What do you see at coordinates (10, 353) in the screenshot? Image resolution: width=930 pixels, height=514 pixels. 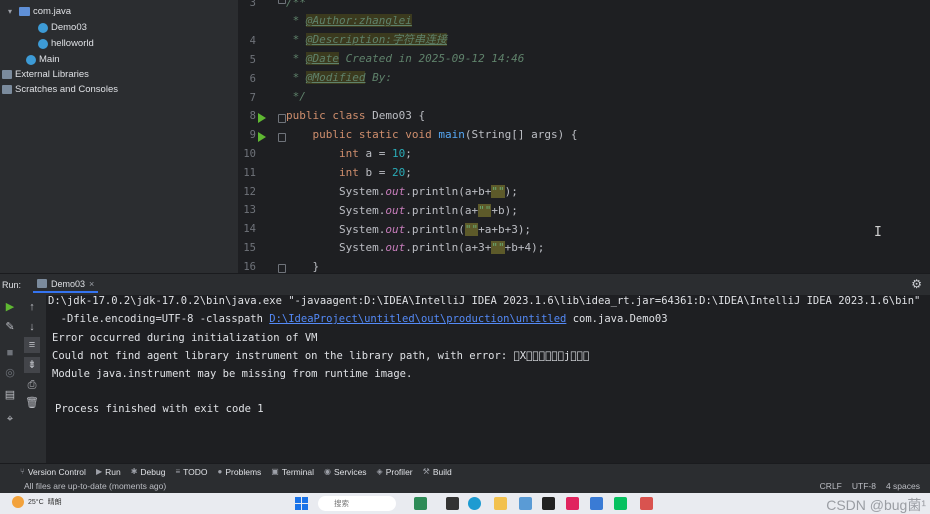 I see `stop-icon: ■` at bounding box center [10, 353].